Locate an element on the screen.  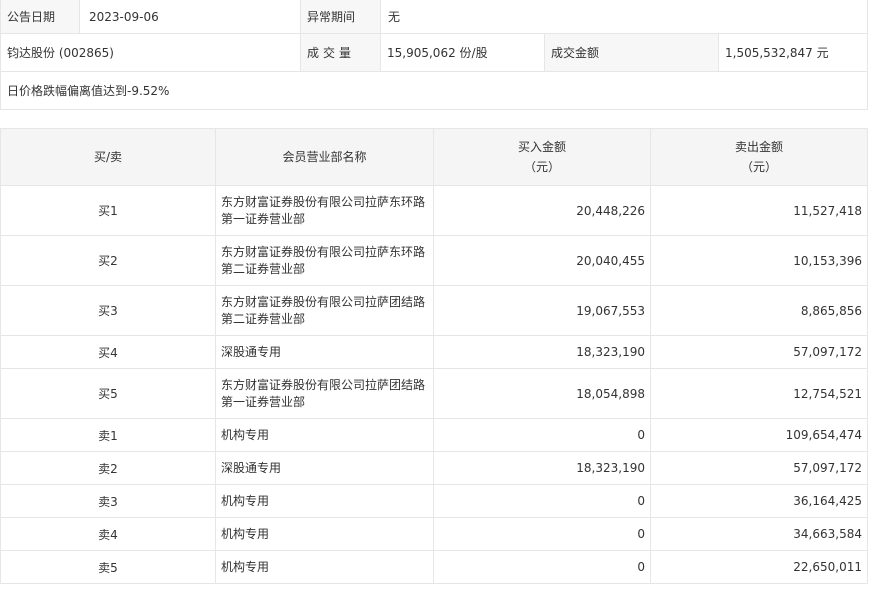
header-sell-line2: （元） is located at coordinates (758, 167).